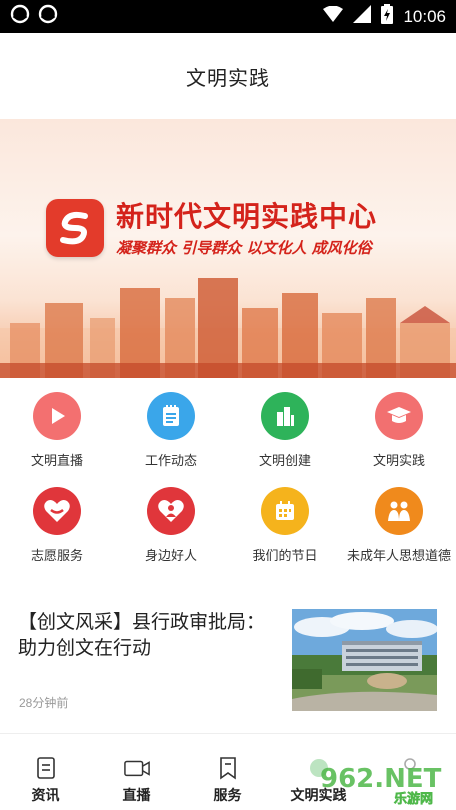 This screenshot has width=456, height=810. What do you see at coordinates (413, 799) in the screenshot?
I see `watermark-subtext: 乐游网` at bounding box center [413, 799].